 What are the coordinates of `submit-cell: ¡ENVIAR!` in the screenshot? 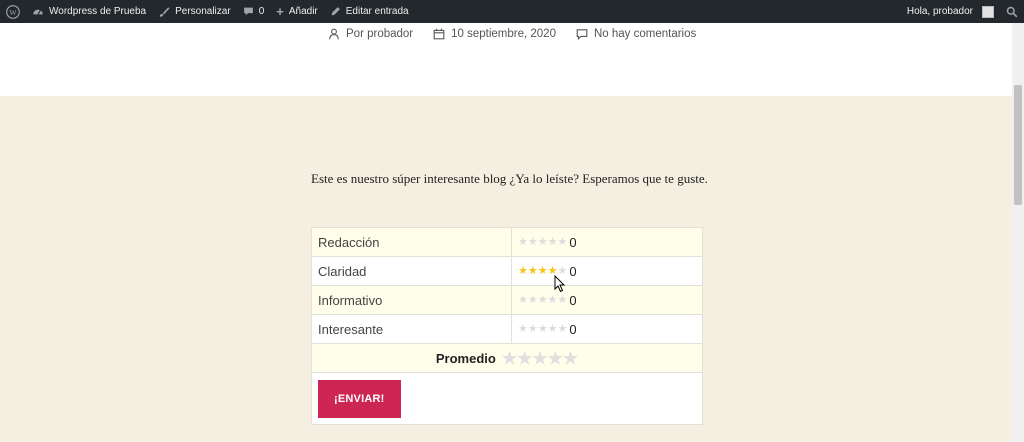 It's located at (507, 398).